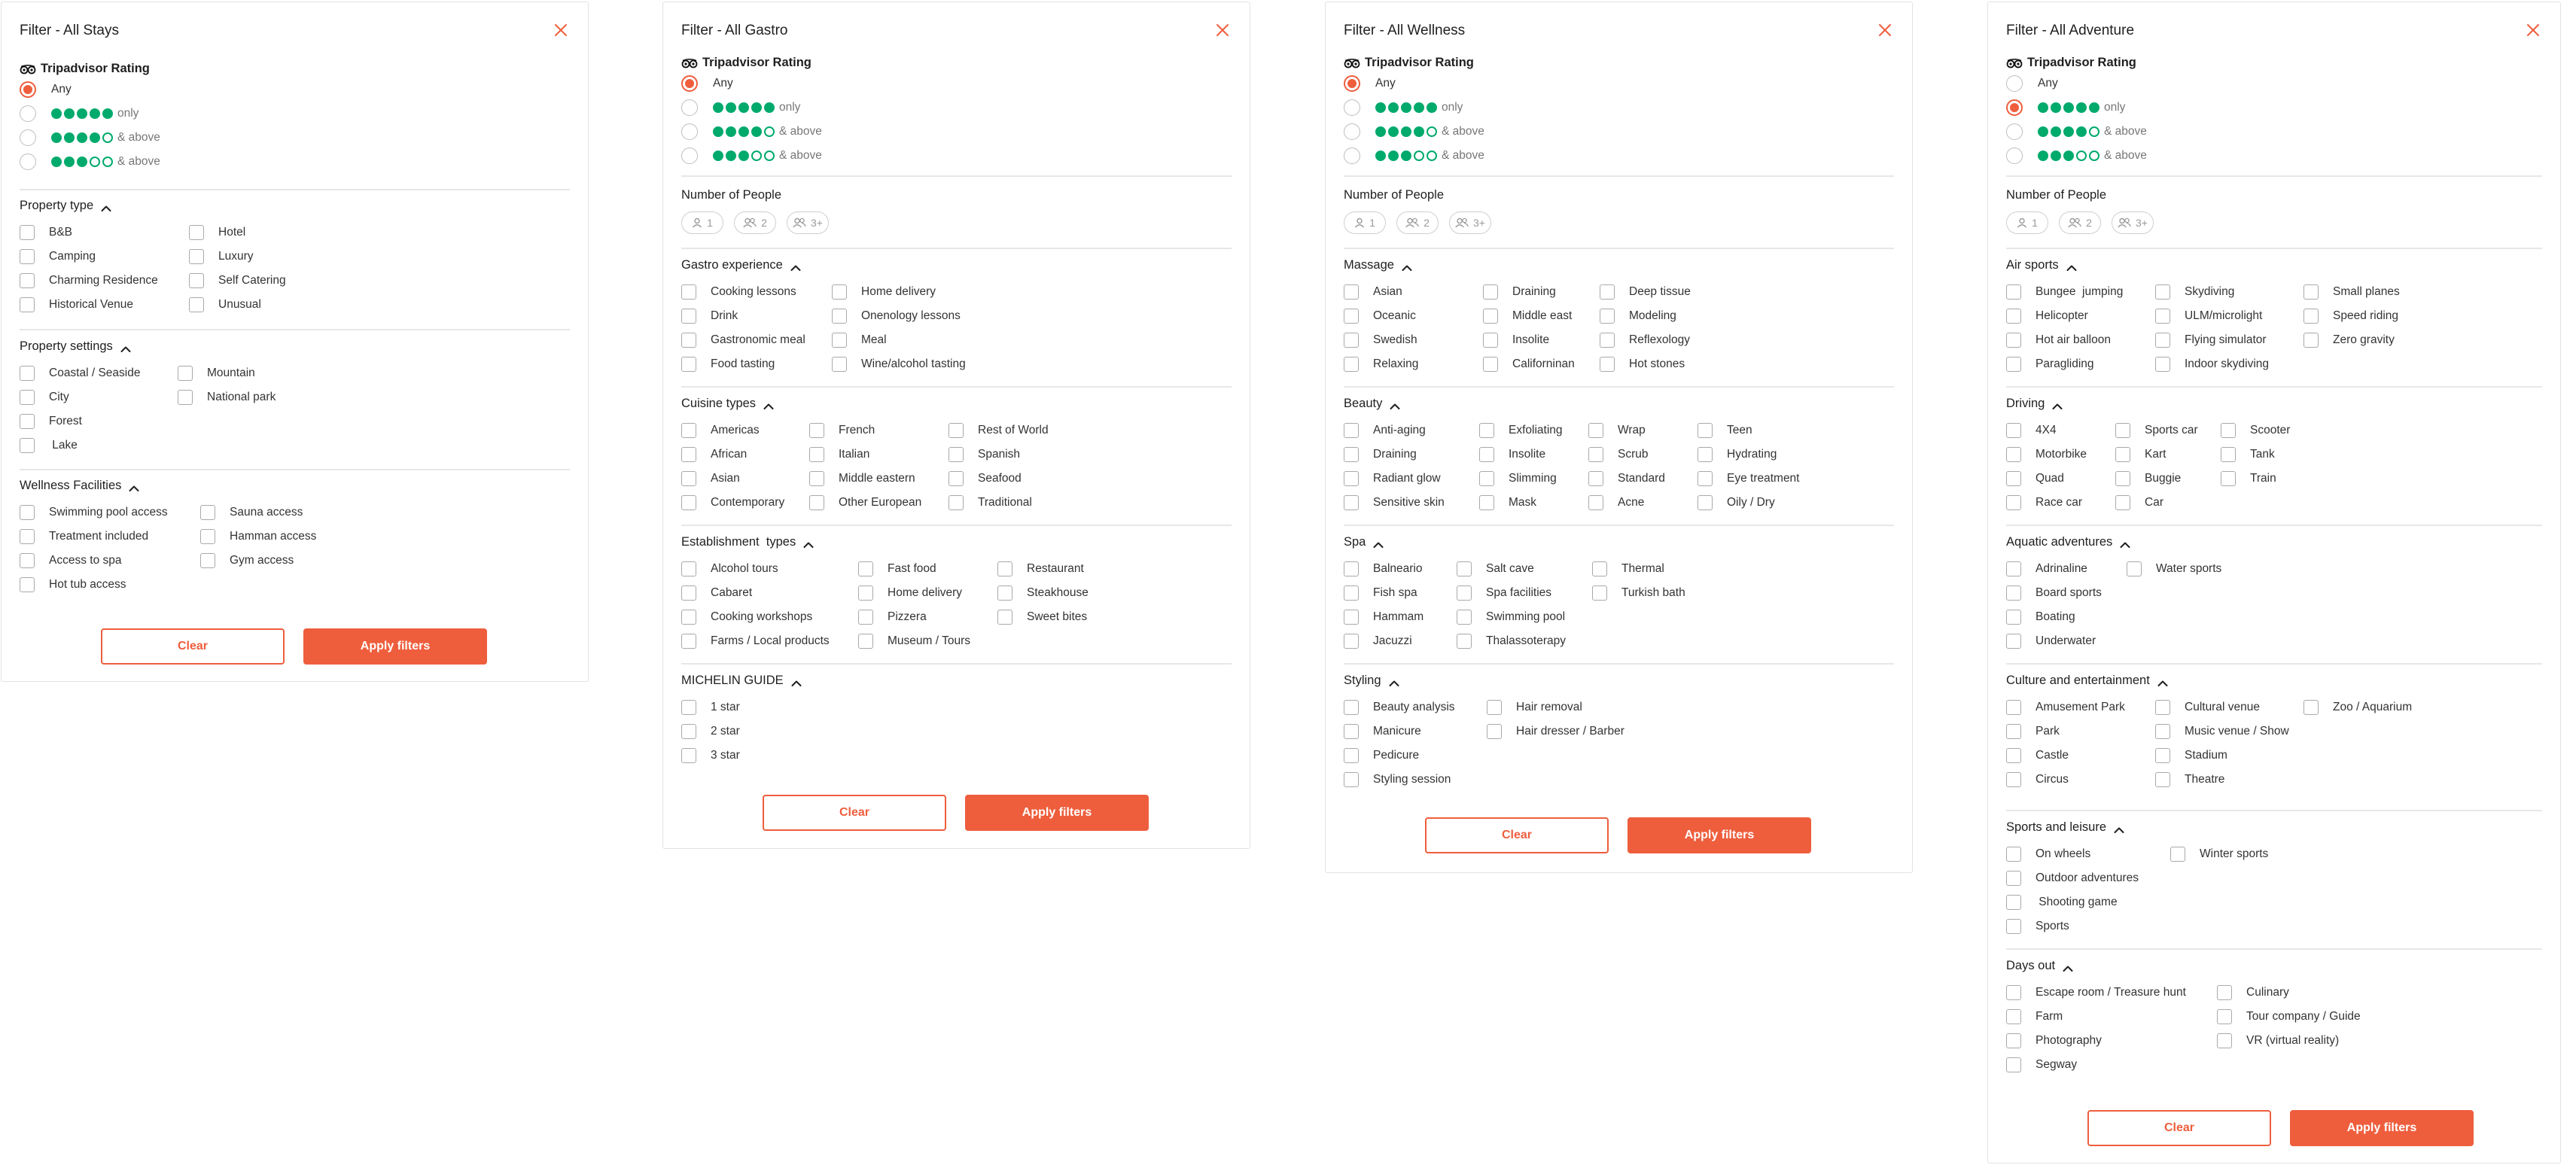  I want to click on checkbox-option-meal: Meal, so click(899, 340).